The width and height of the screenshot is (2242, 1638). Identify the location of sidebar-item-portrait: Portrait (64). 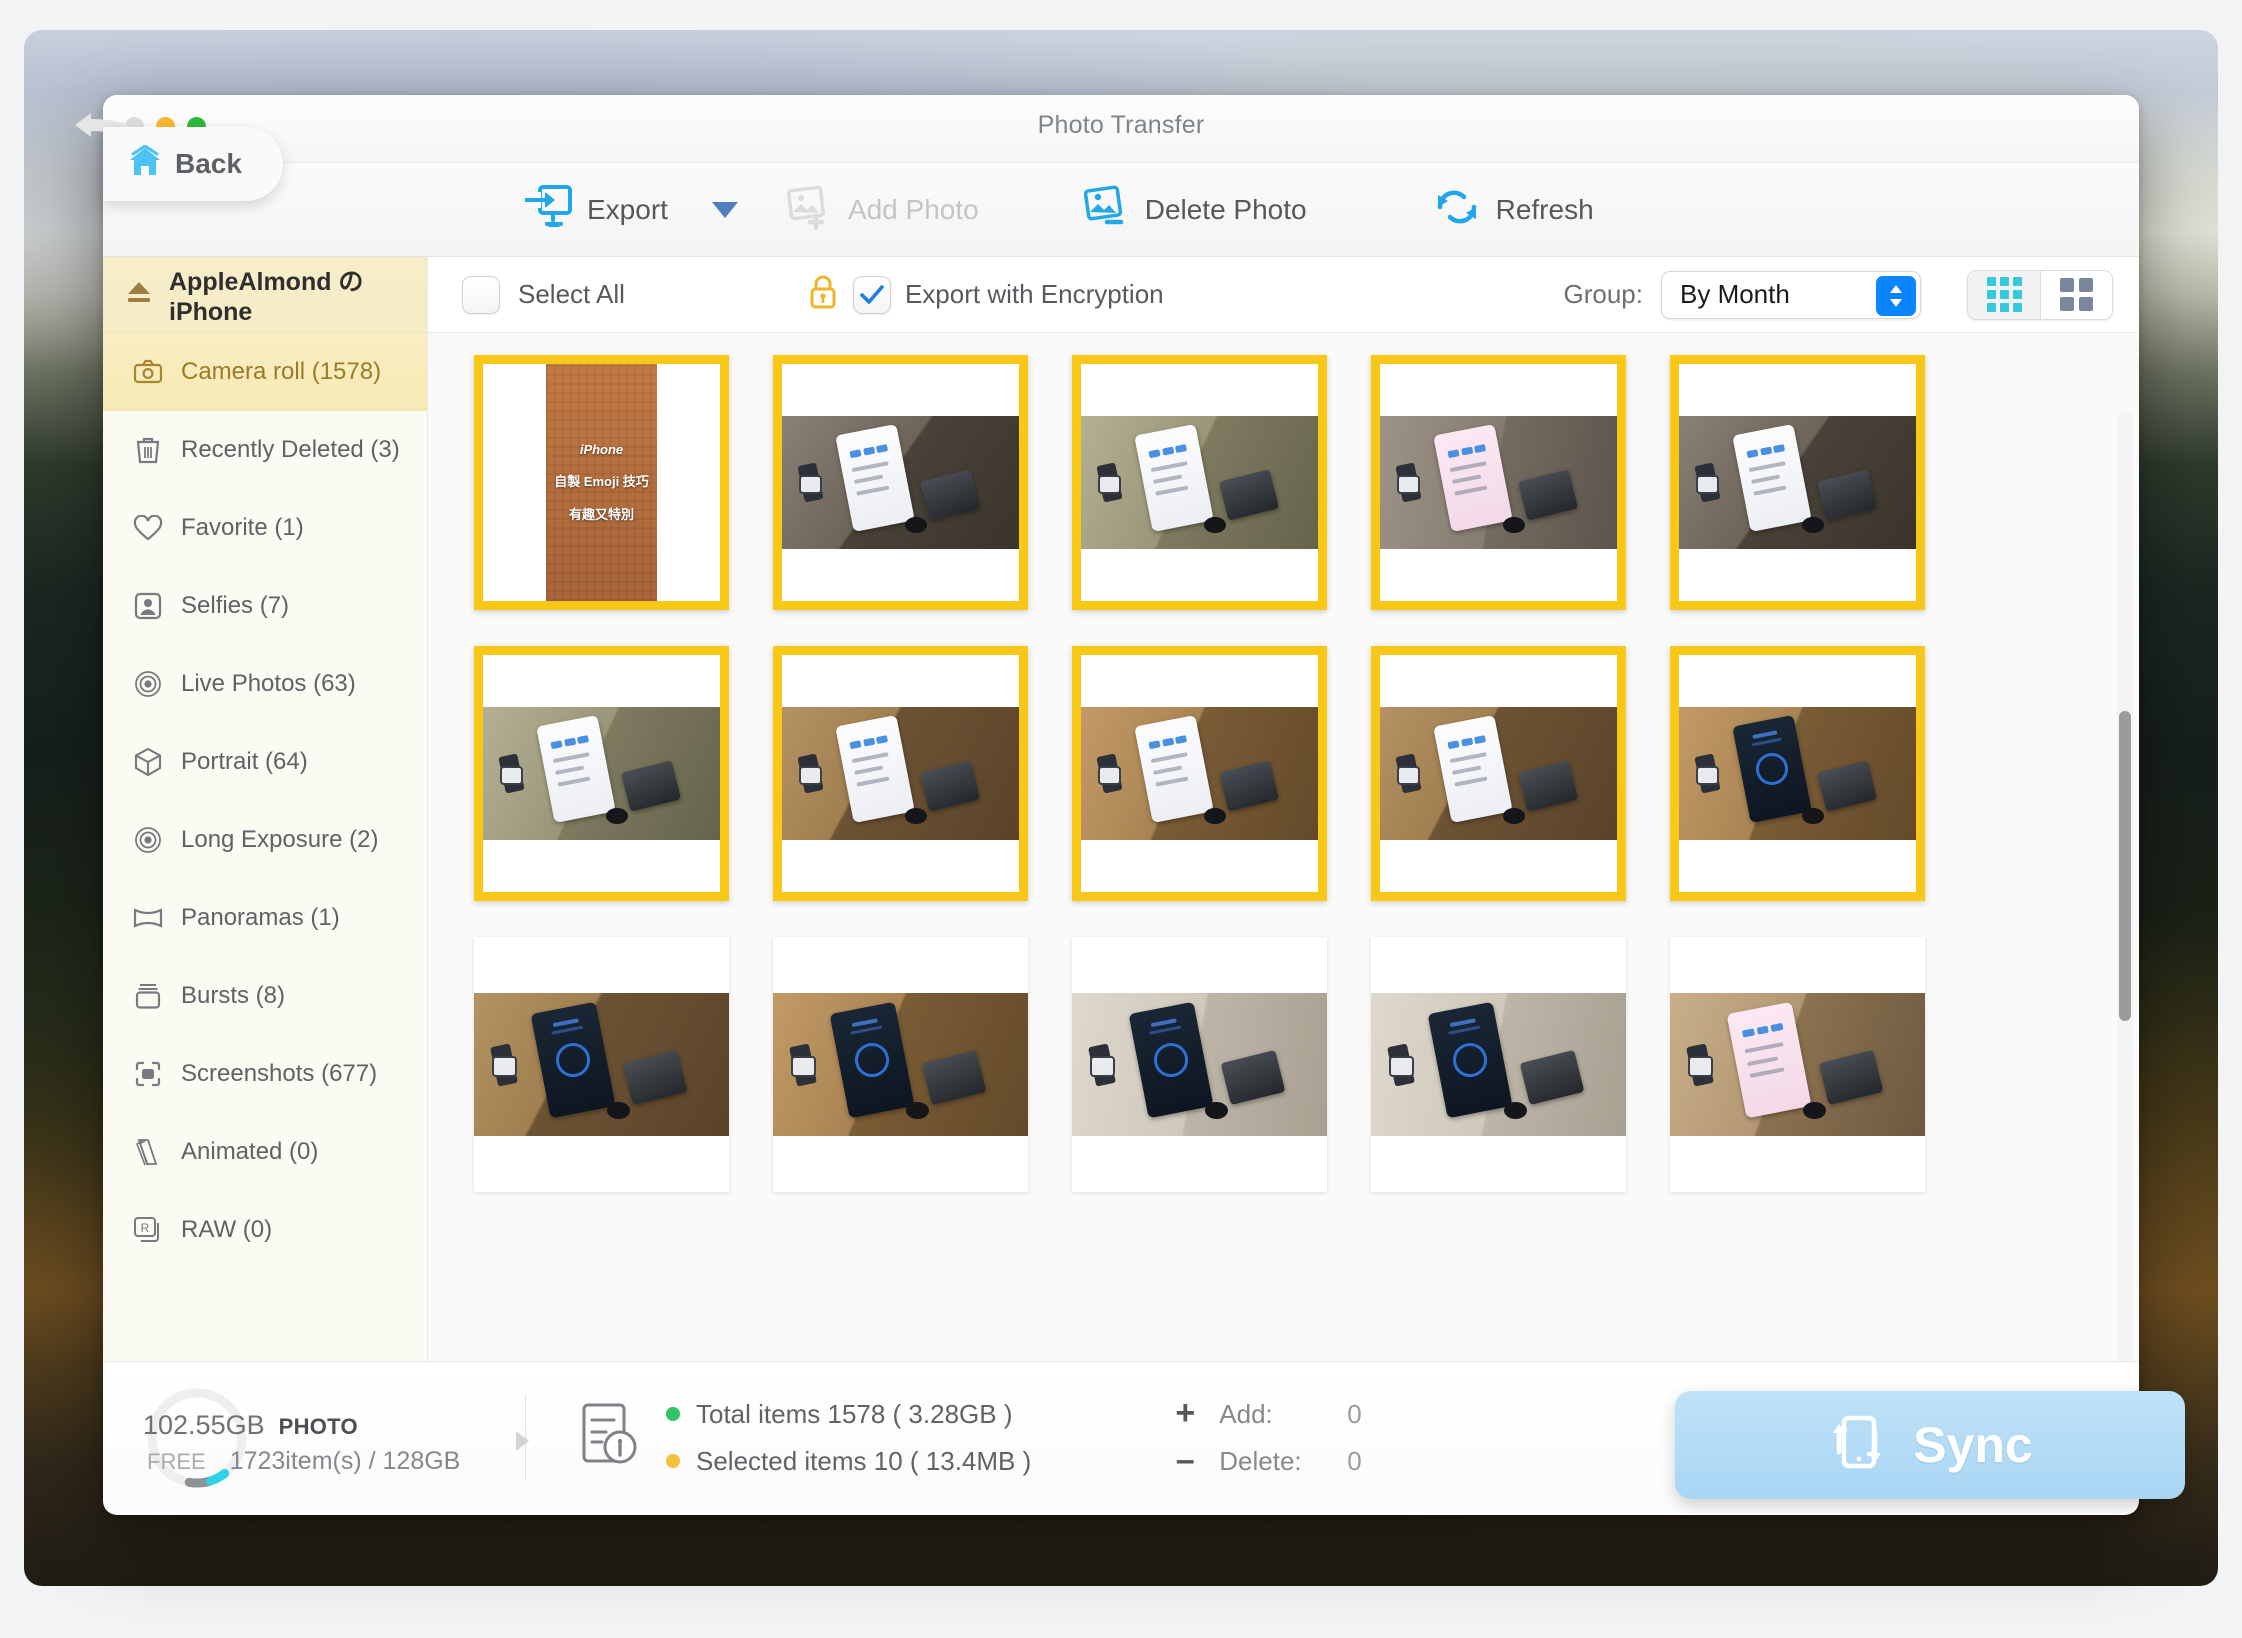
(265, 762).